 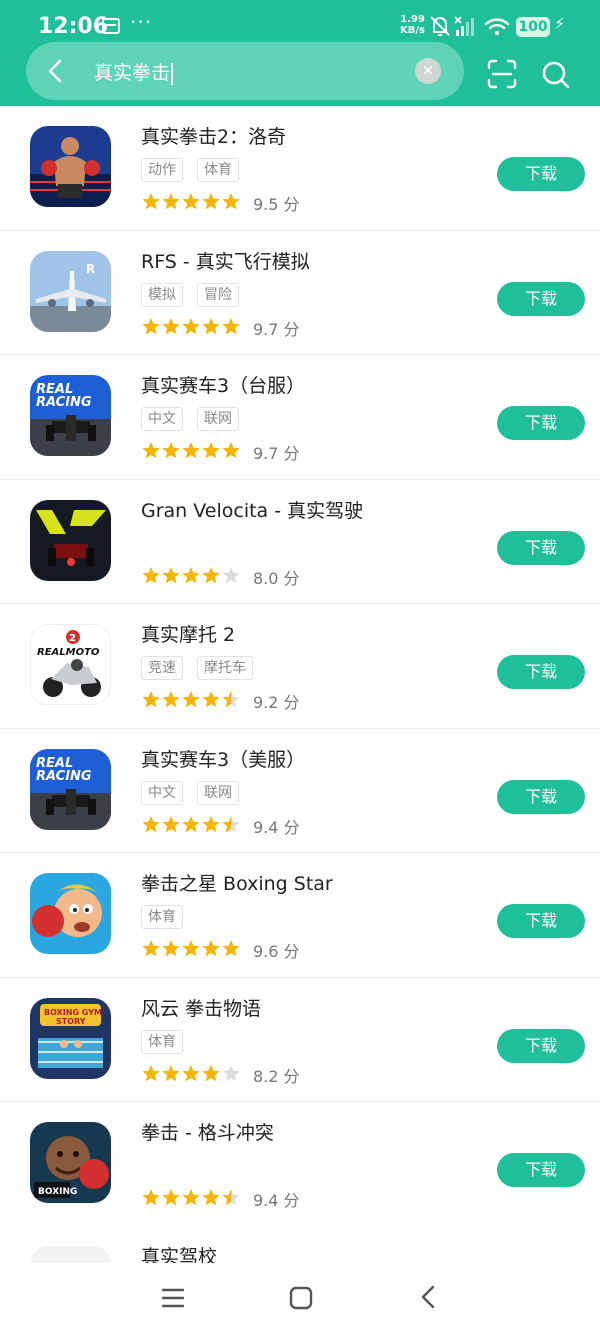 What do you see at coordinates (56, 71) in the screenshot?
I see `back-arrow-icon` at bounding box center [56, 71].